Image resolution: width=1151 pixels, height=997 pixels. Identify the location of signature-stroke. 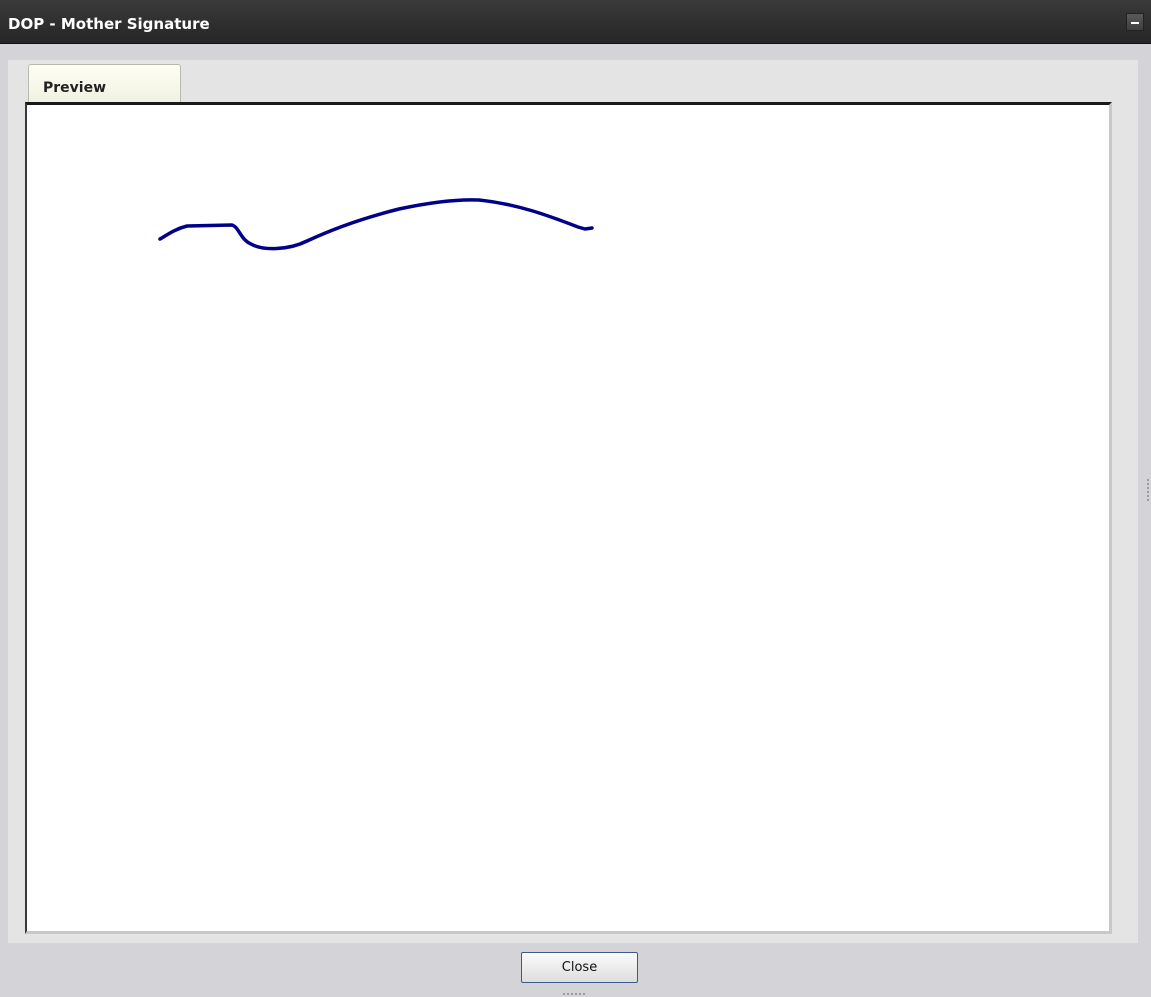
(376, 224).